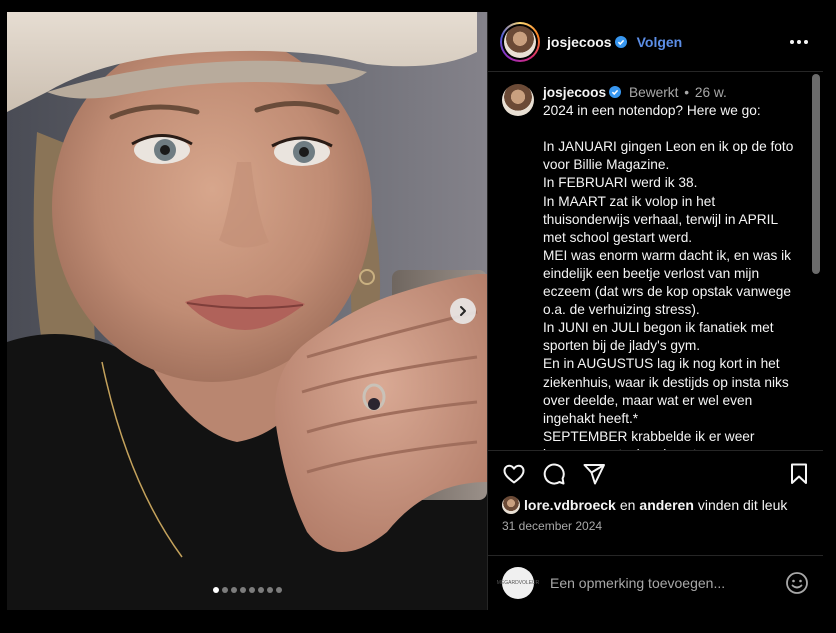 This screenshot has width=836, height=633. I want to click on save-button, so click(799, 474).